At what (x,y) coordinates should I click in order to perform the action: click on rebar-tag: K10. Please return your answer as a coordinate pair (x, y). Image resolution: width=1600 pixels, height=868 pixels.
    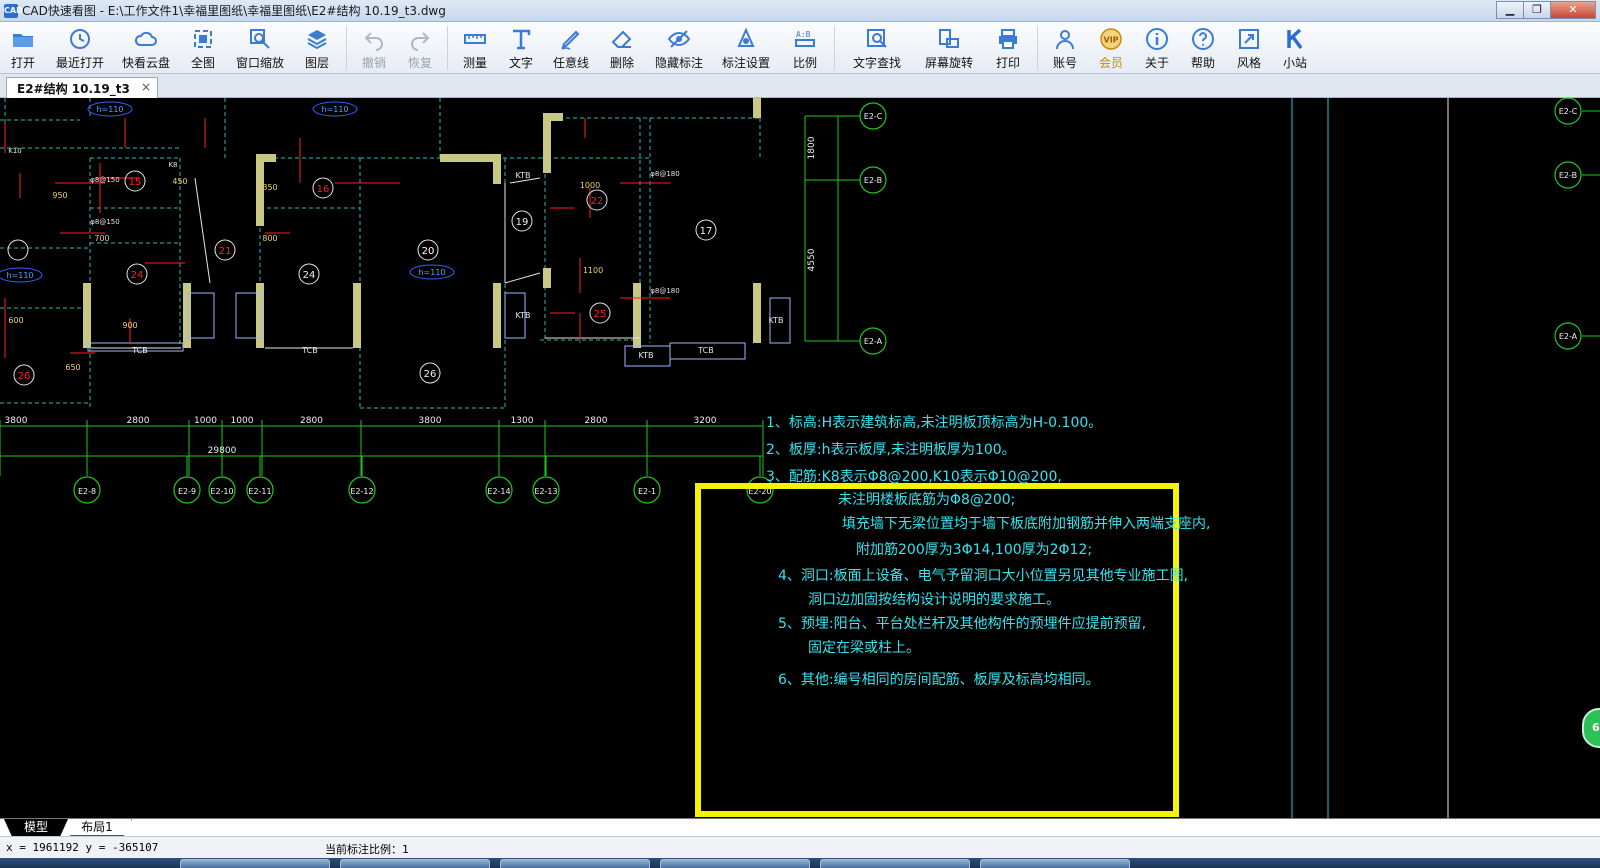
    Looking at the image, I should click on (15, 151).